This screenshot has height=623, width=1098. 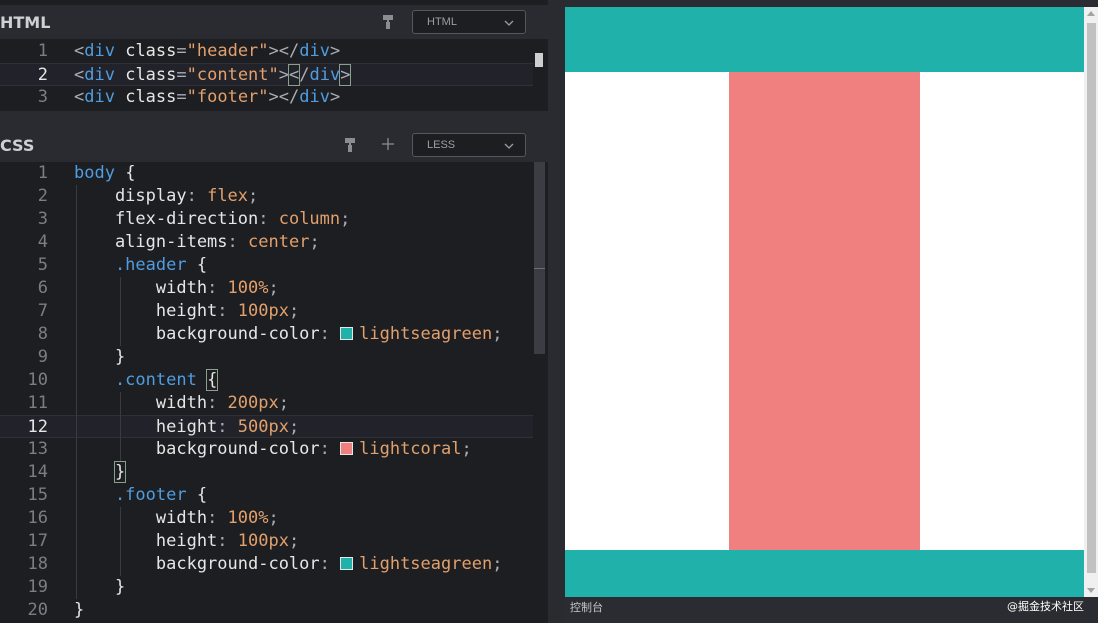 I want to click on line-number: 1, so click(x=42, y=173).